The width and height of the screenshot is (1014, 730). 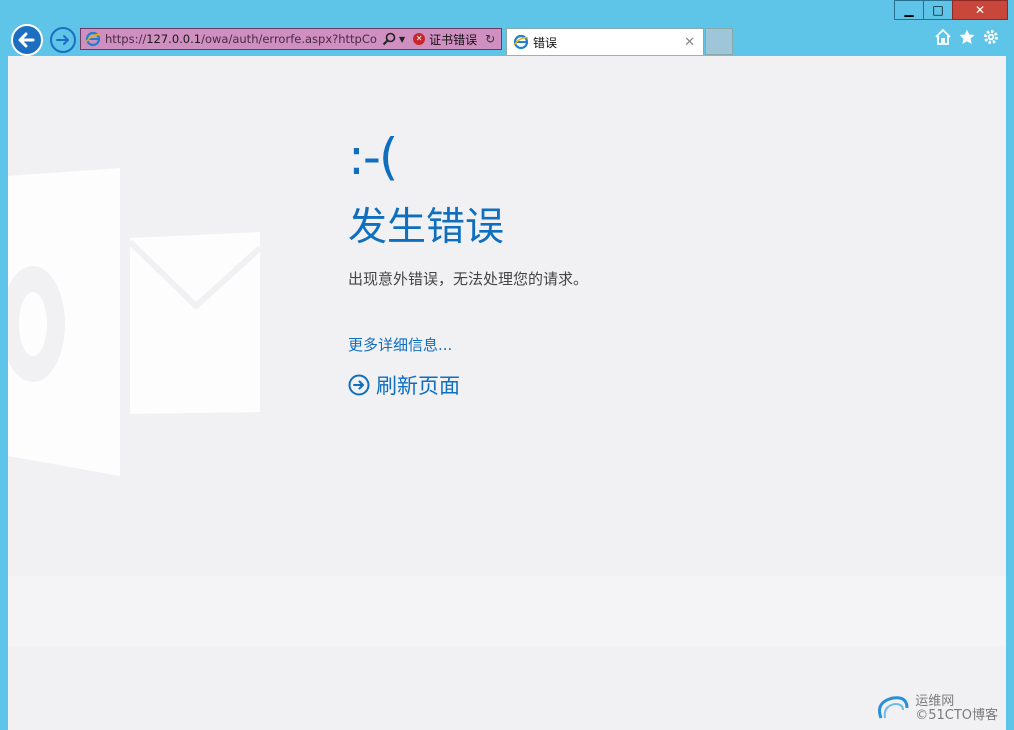 What do you see at coordinates (389, 39) in the screenshot?
I see `search-icon` at bounding box center [389, 39].